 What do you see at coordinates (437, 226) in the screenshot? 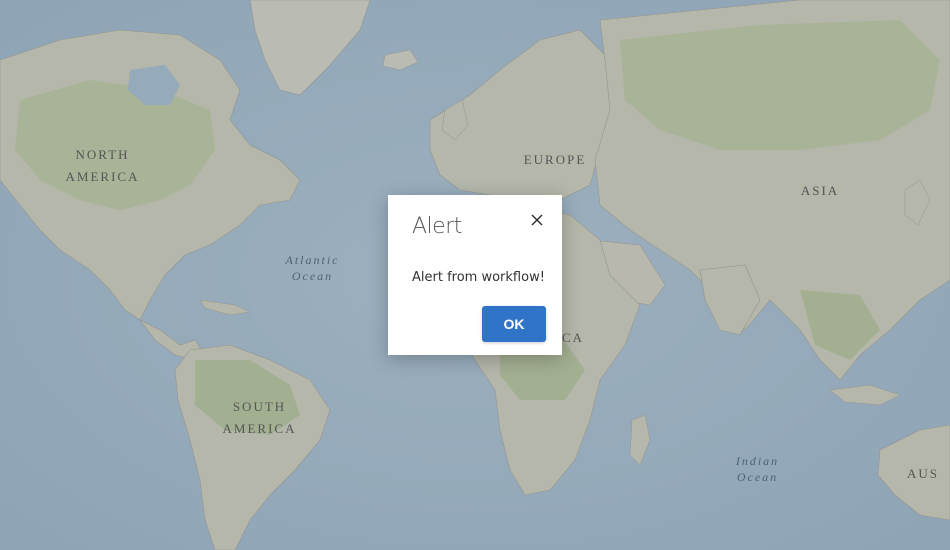
I see `dialog-title: Alert` at bounding box center [437, 226].